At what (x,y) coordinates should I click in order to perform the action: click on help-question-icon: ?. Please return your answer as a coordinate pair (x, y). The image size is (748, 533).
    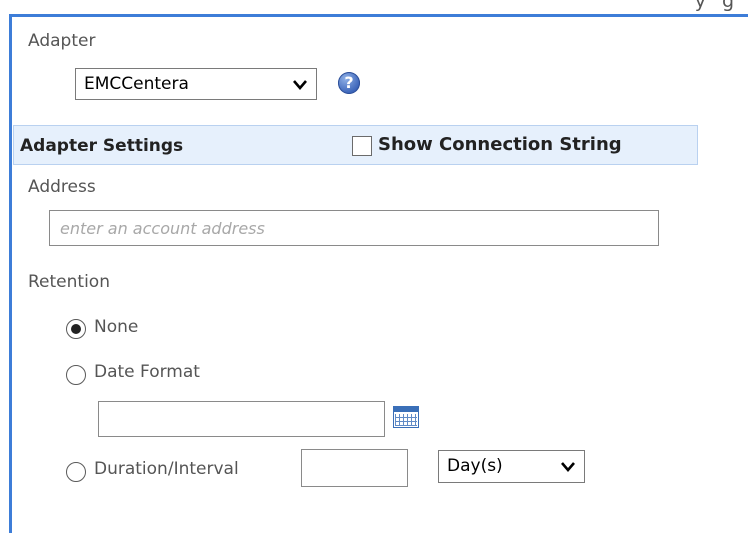
    Looking at the image, I should click on (349, 83).